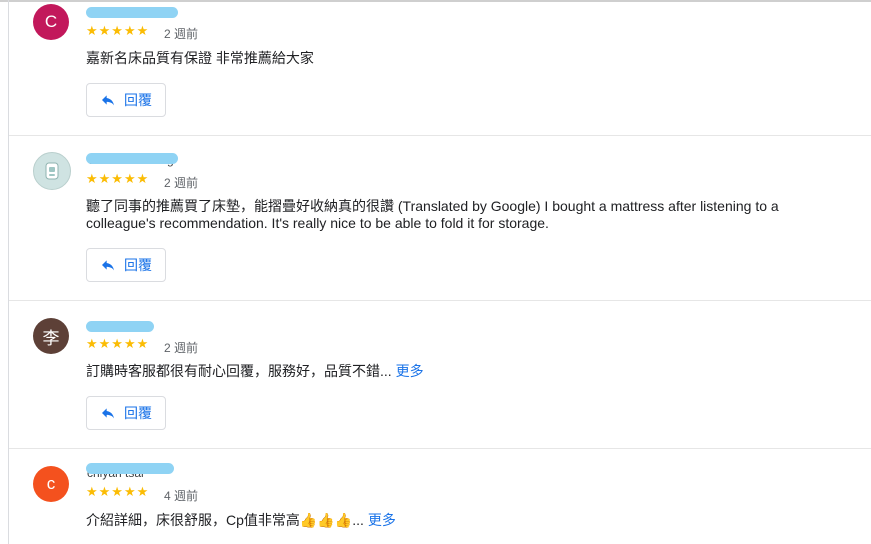 The image size is (871, 544). What do you see at coordinates (446, 520) in the screenshot?
I see `review-text: 介紹詳細，床很舒服，Cp值非常高👍👍👍... 更多` at bounding box center [446, 520].